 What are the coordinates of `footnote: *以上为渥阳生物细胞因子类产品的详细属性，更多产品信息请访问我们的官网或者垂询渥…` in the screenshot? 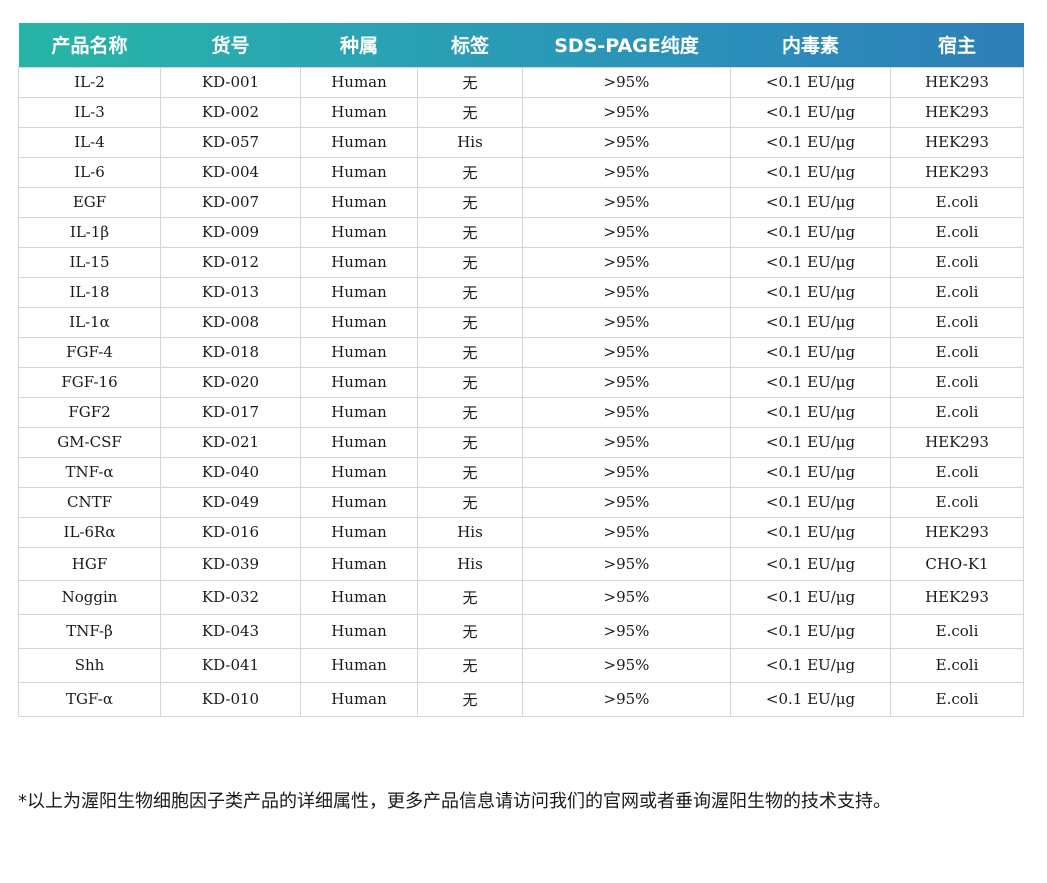 It's located at (454, 801).